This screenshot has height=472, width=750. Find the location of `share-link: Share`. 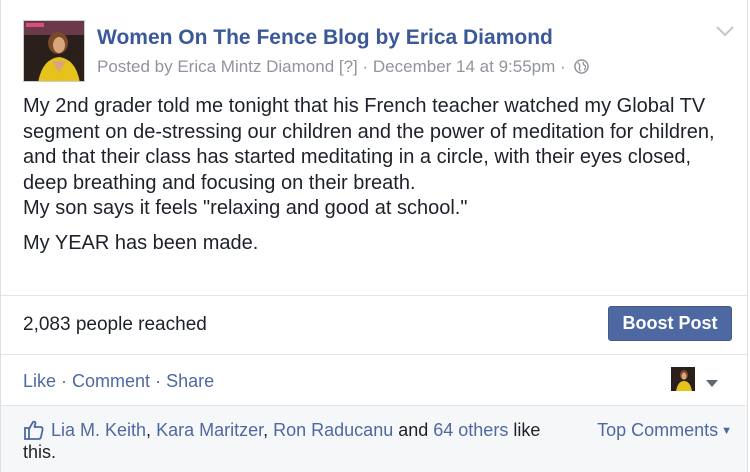

share-link: Share is located at coordinates (190, 381).